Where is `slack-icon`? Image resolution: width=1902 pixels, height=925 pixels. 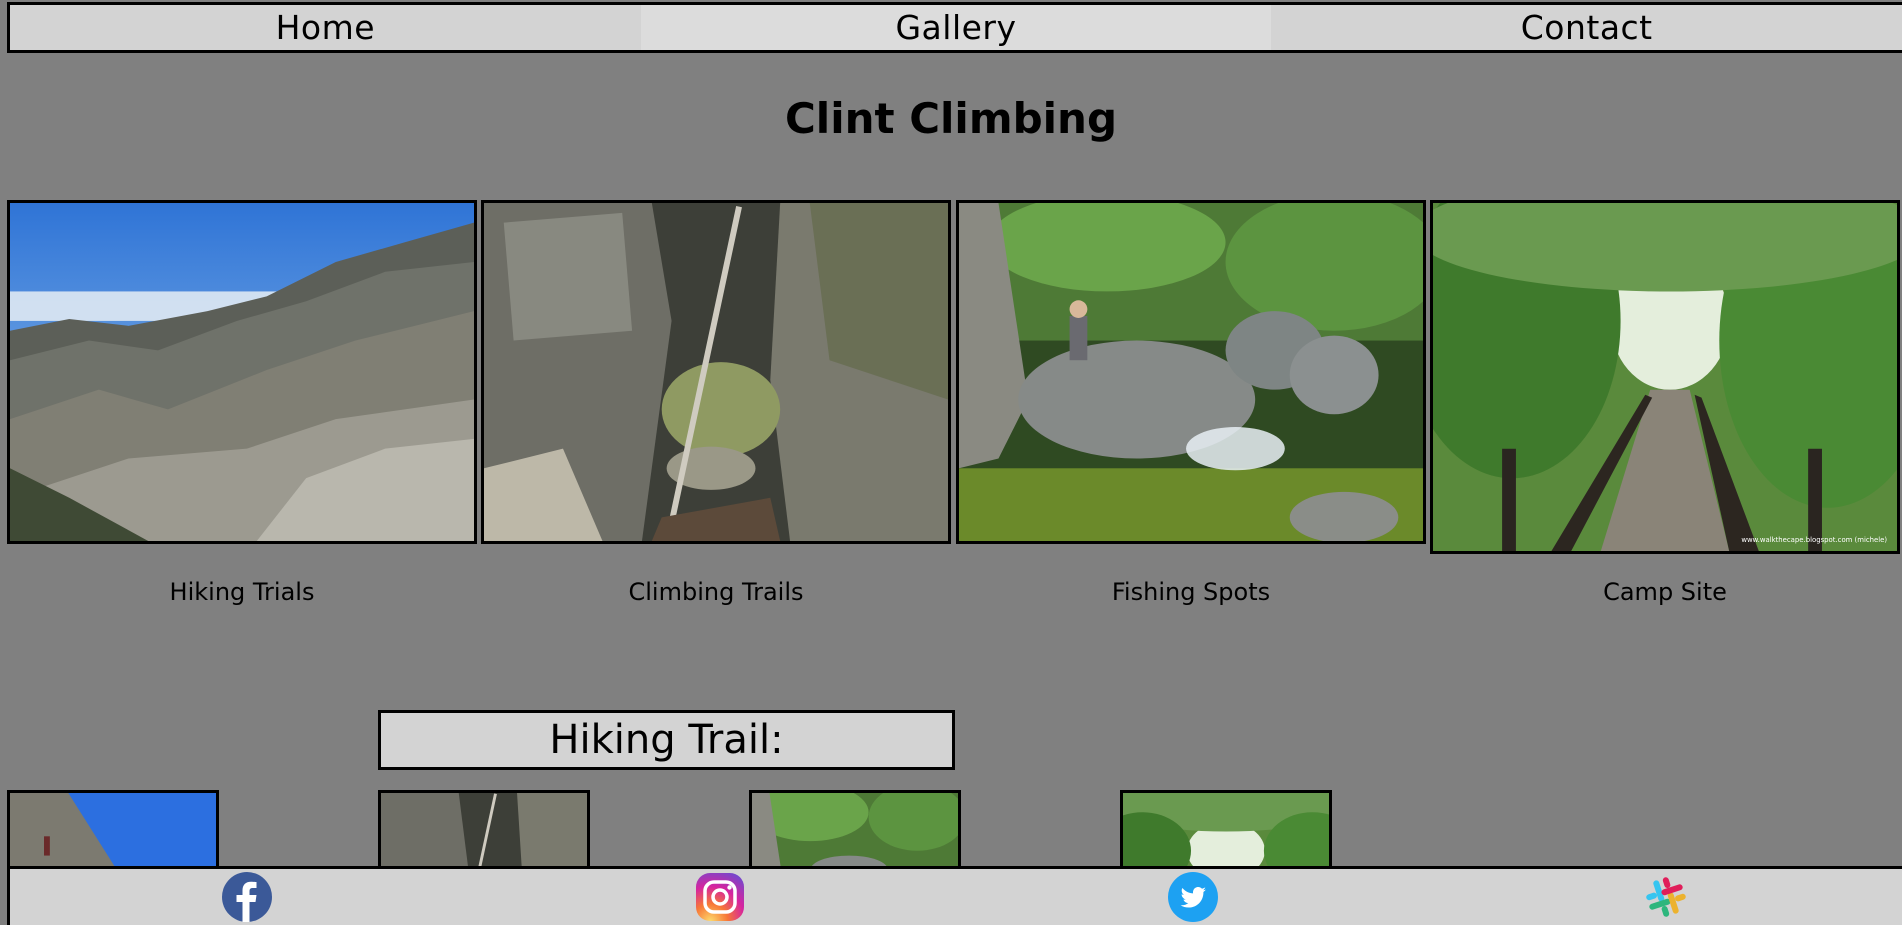
slack-icon is located at coordinates (1665, 897).